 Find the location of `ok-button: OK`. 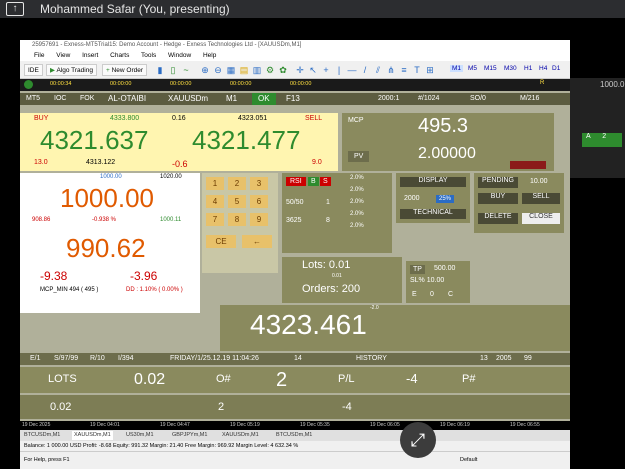

ok-button: OK is located at coordinates (264, 99).